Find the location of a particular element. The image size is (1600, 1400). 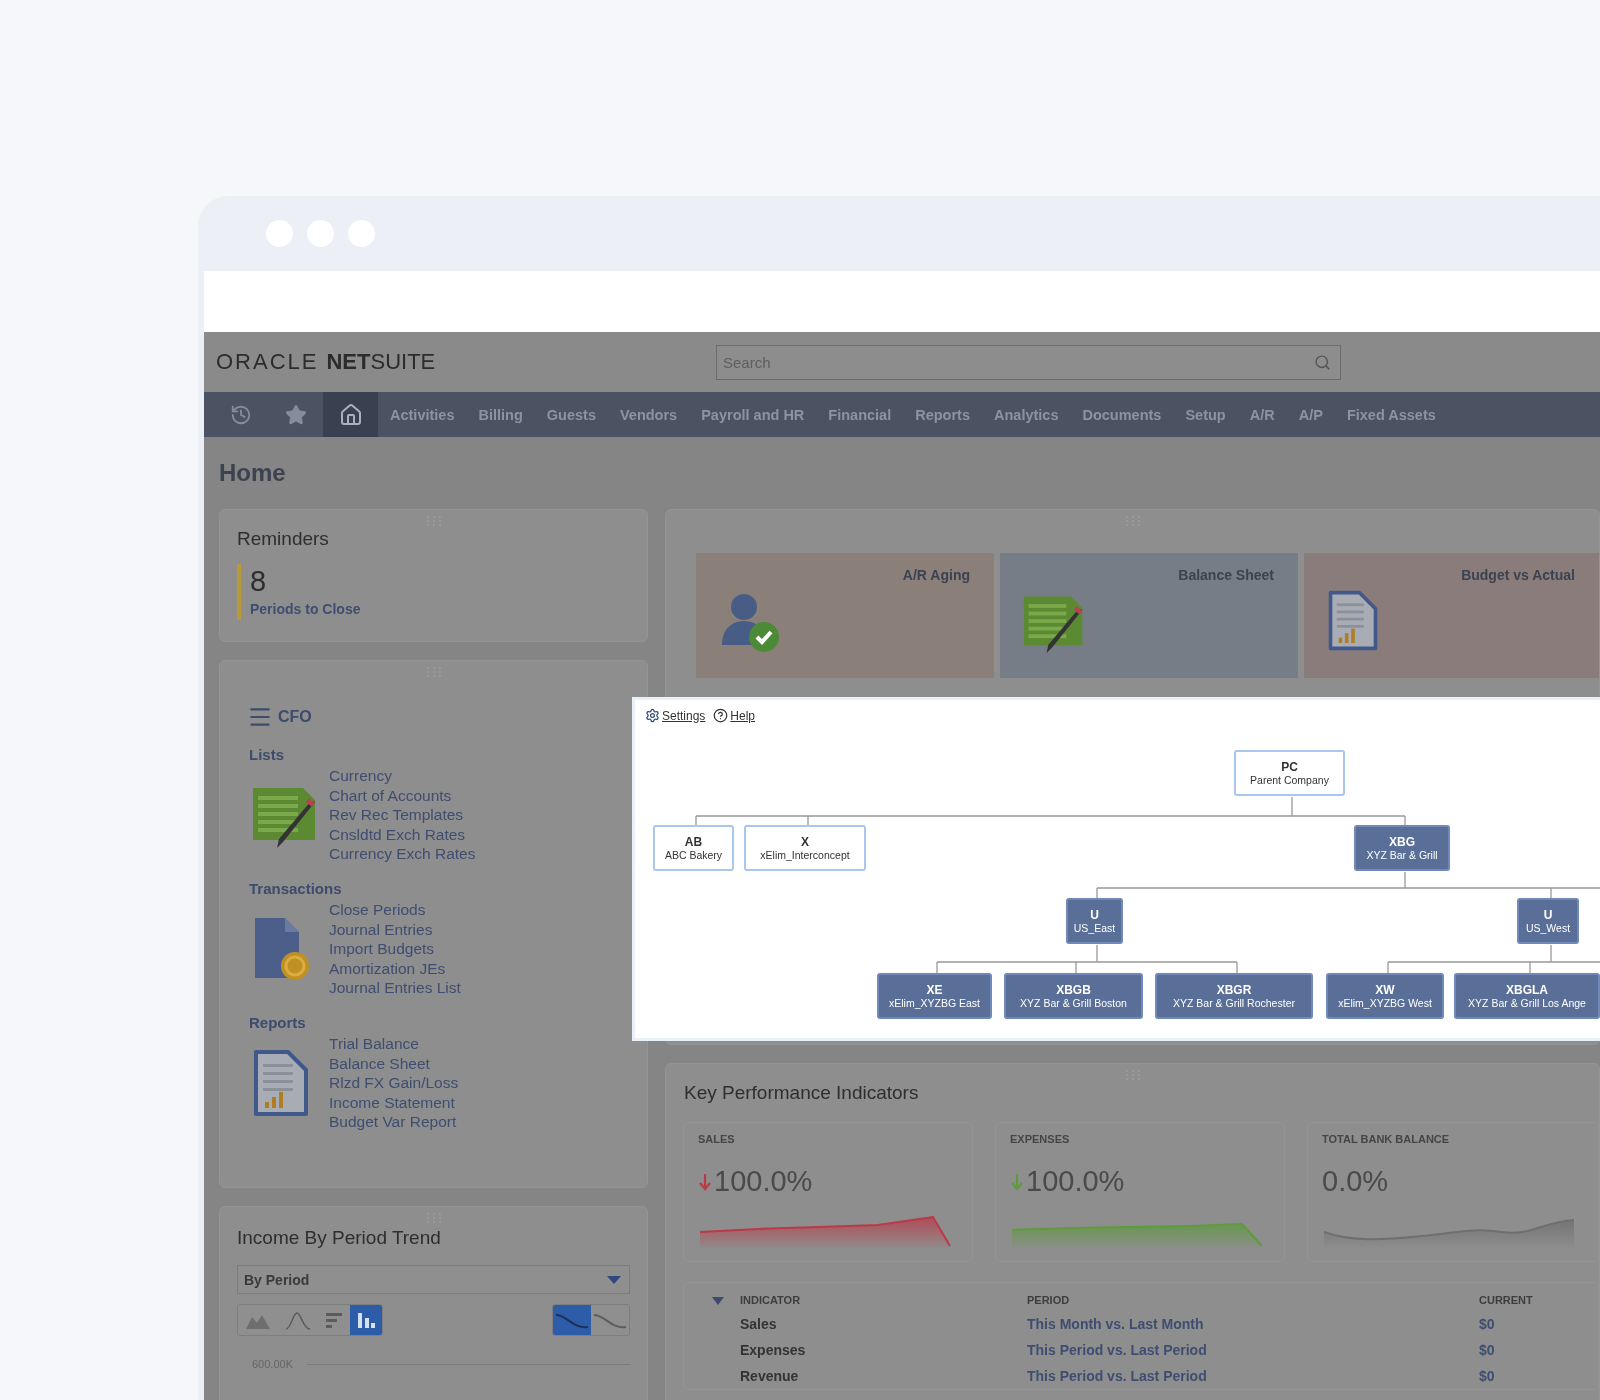

search-icon is located at coordinates (1322, 362).